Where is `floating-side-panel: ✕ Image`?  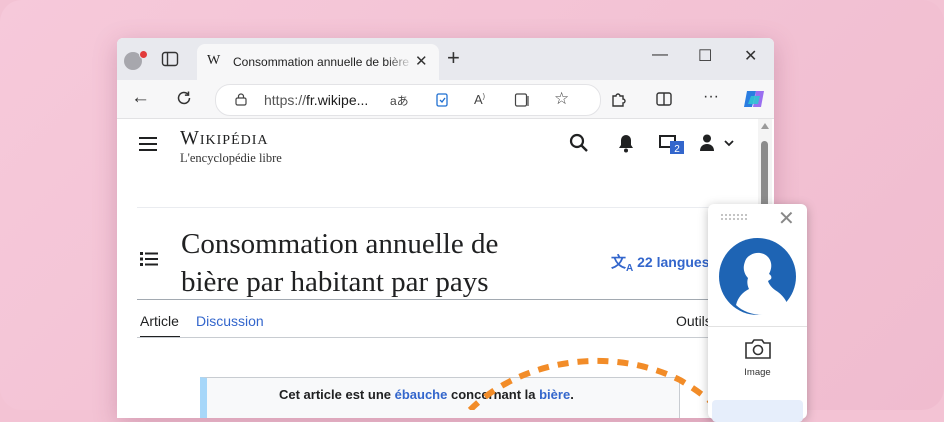 floating-side-panel: ✕ Image is located at coordinates (757, 313).